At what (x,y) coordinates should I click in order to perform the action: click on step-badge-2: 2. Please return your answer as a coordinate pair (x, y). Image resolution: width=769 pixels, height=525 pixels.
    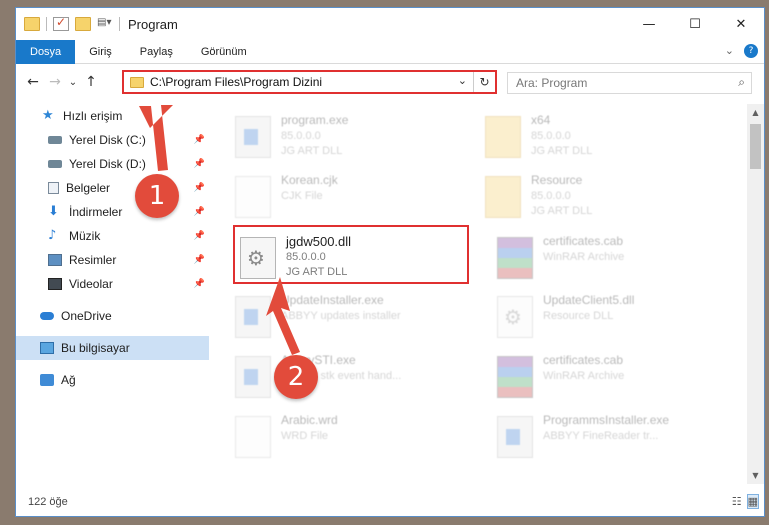
    Looking at the image, I should click on (296, 377).